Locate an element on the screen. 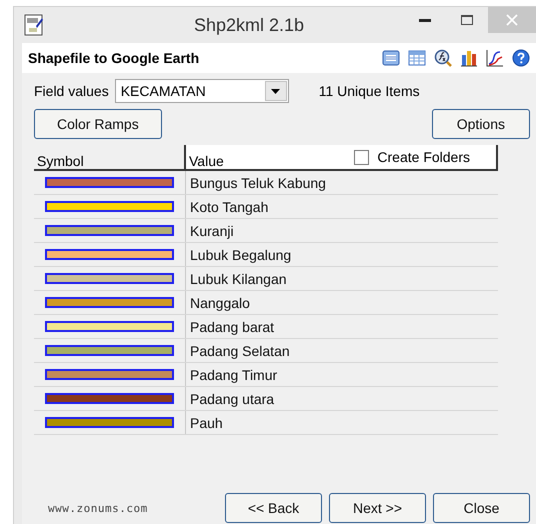  back-button: << Back is located at coordinates (273, 508).